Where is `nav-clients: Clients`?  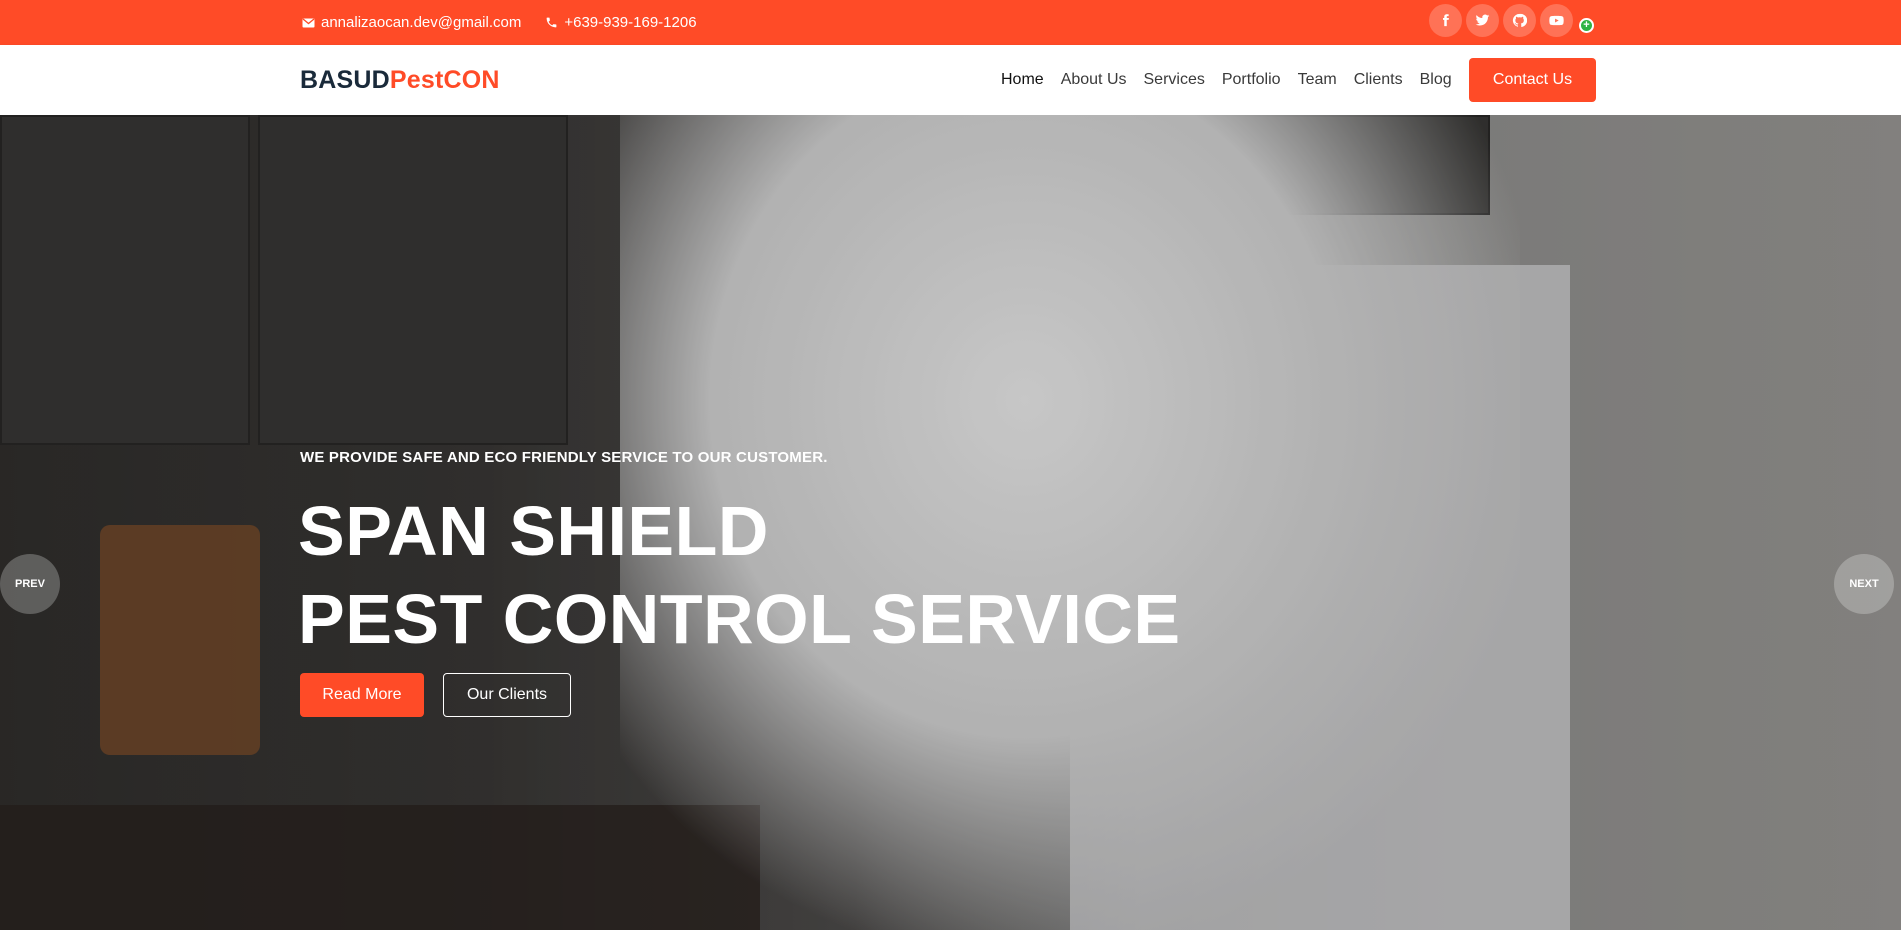
nav-clients: Clients is located at coordinates (1378, 80).